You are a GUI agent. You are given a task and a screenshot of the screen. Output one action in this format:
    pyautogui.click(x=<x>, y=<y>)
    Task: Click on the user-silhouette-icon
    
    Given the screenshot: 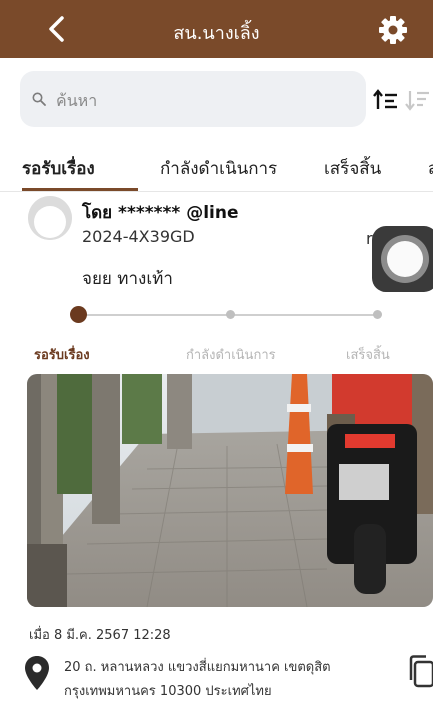 What is the action you would take?
    pyautogui.click(x=50, y=218)
    